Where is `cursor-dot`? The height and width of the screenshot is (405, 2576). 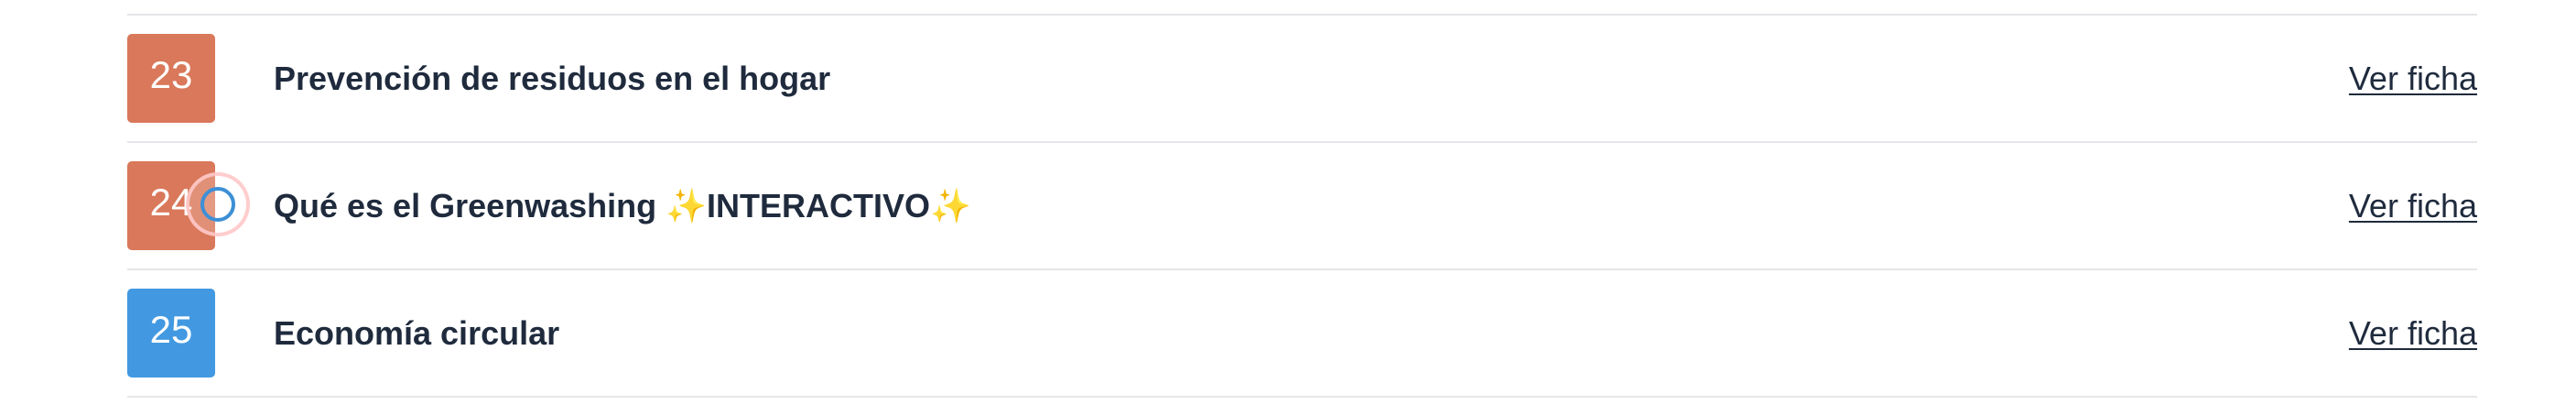
cursor-dot is located at coordinates (218, 205).